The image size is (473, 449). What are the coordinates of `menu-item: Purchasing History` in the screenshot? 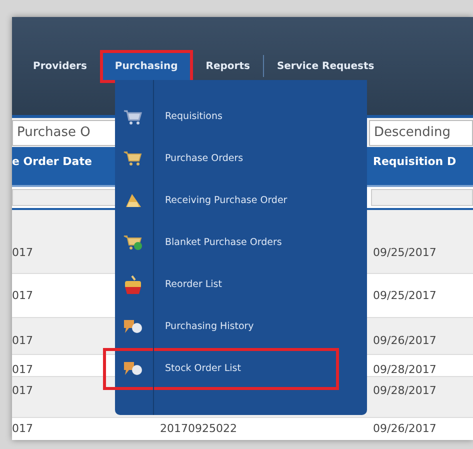 It's located at (221, 327).